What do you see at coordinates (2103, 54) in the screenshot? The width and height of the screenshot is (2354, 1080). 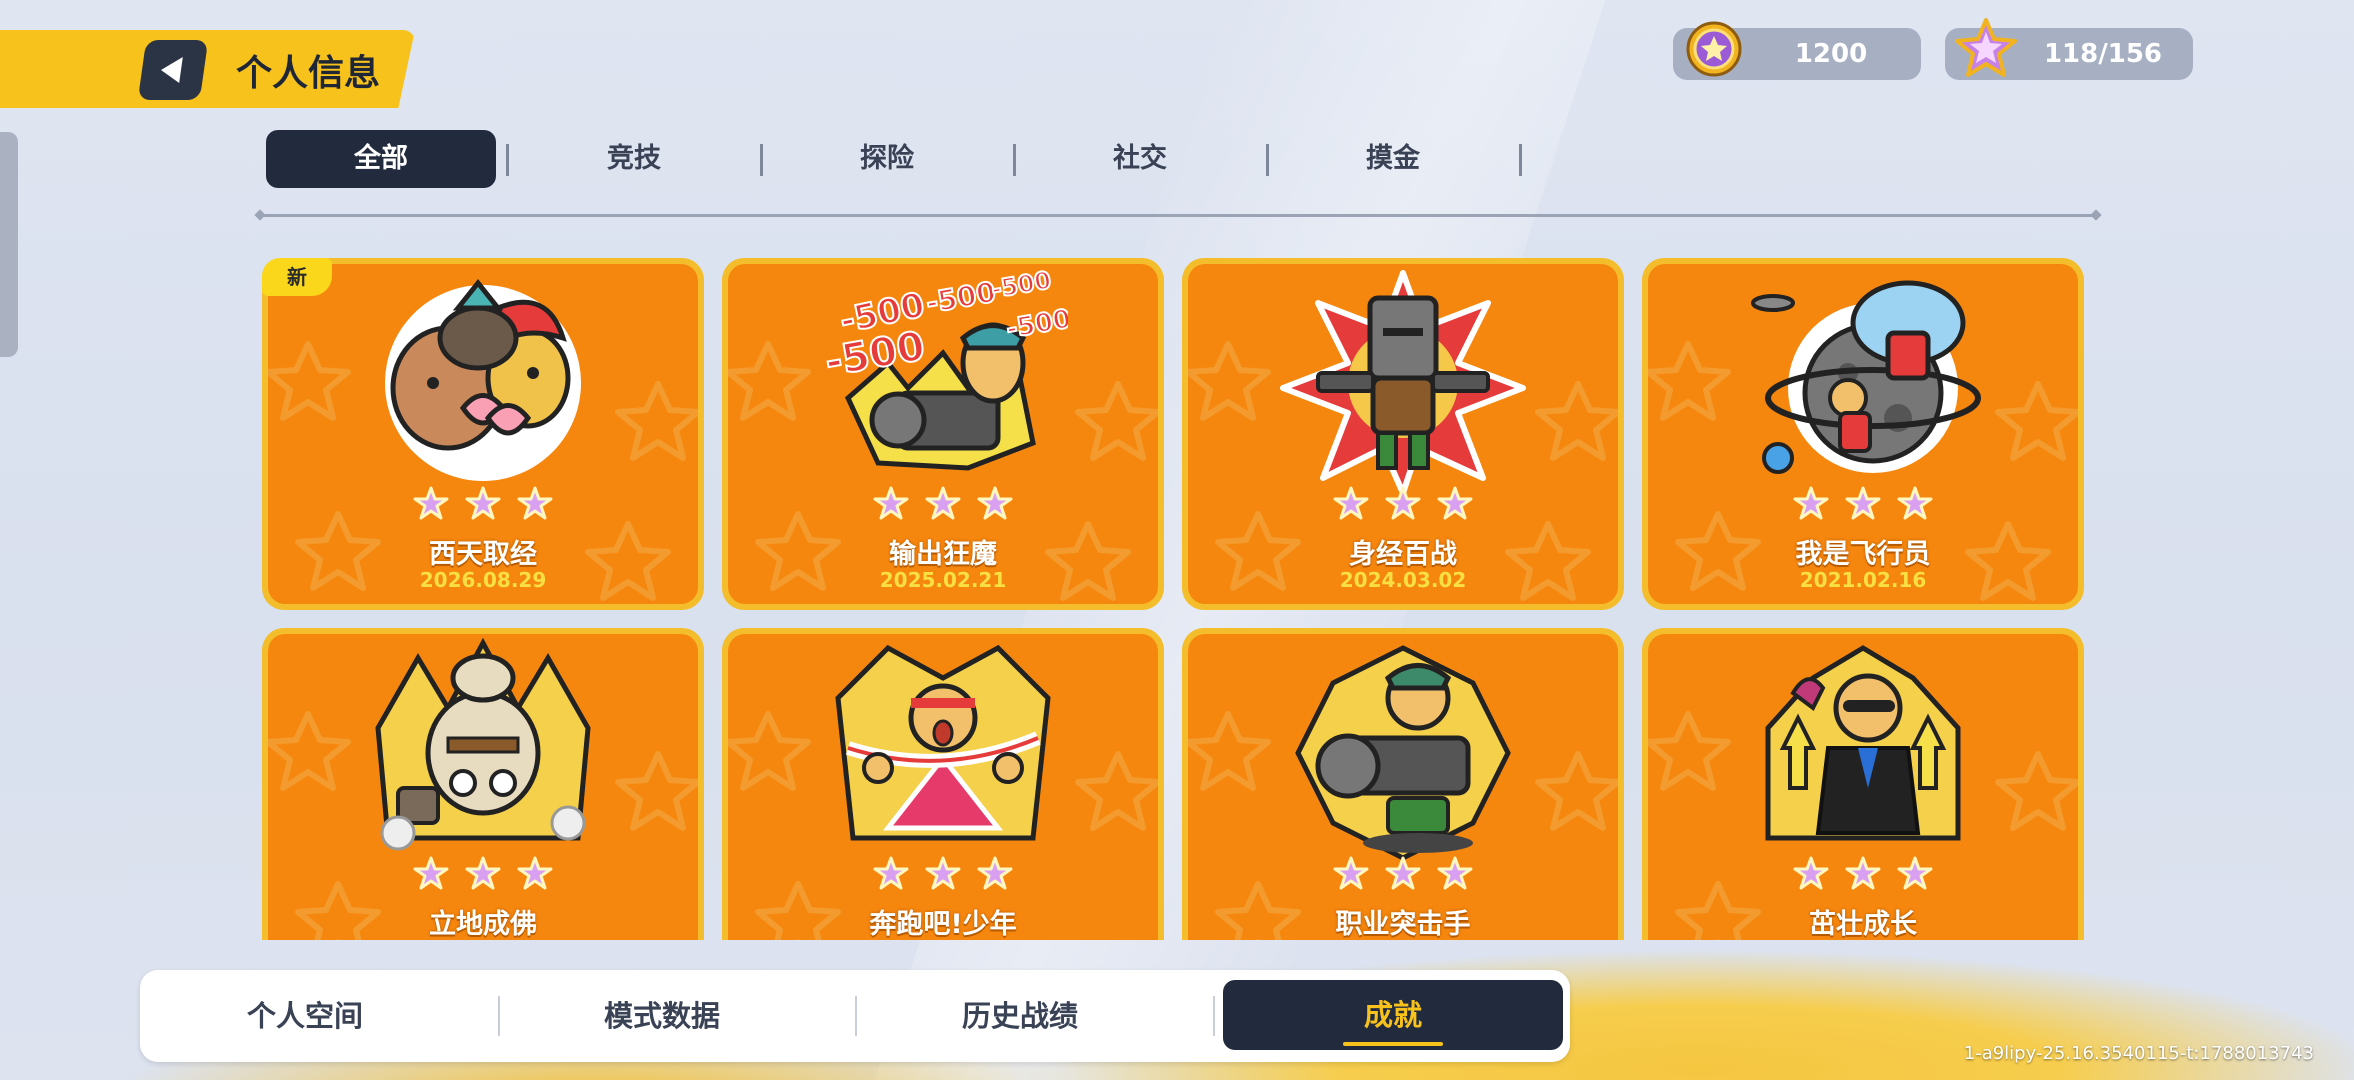 I see `star-value: 118/156` at bounding box center [2103, 54].